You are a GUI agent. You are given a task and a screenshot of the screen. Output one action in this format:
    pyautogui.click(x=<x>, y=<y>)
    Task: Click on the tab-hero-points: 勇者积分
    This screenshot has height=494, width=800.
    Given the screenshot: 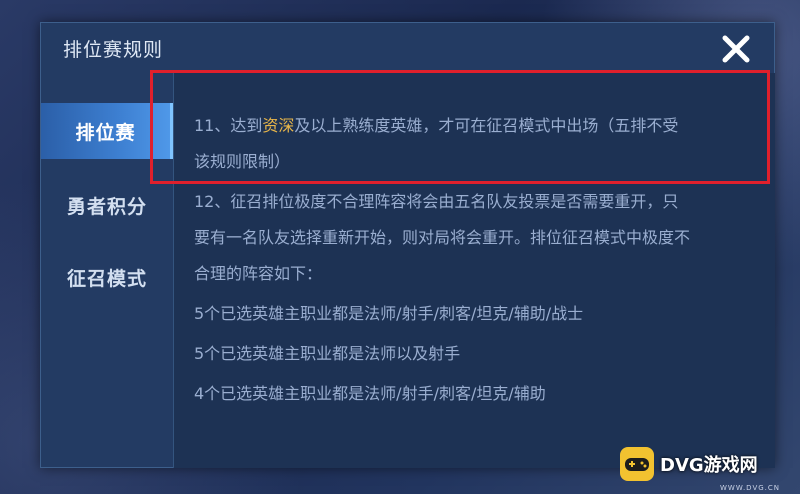 What is the action you would take?
    pyautogui.click(x=107, y=205)
    